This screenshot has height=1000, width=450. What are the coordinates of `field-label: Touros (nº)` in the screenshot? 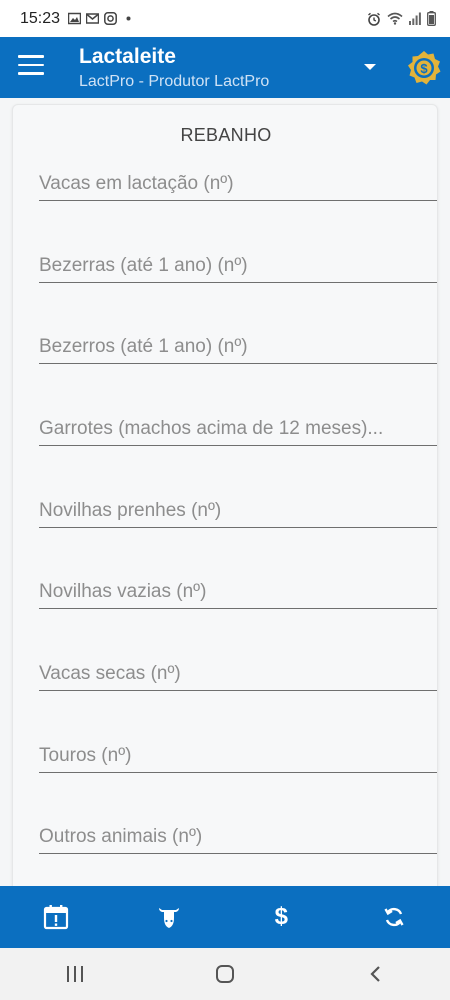 It's located at (85, 755).